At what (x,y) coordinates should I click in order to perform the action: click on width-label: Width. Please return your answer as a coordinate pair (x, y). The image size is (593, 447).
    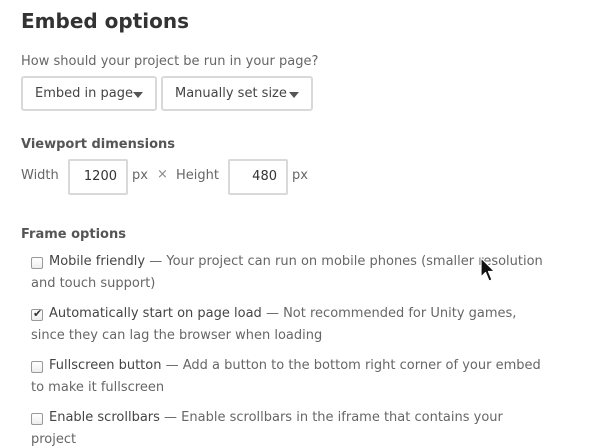
    Looking at the image, I should click on (40, 175).